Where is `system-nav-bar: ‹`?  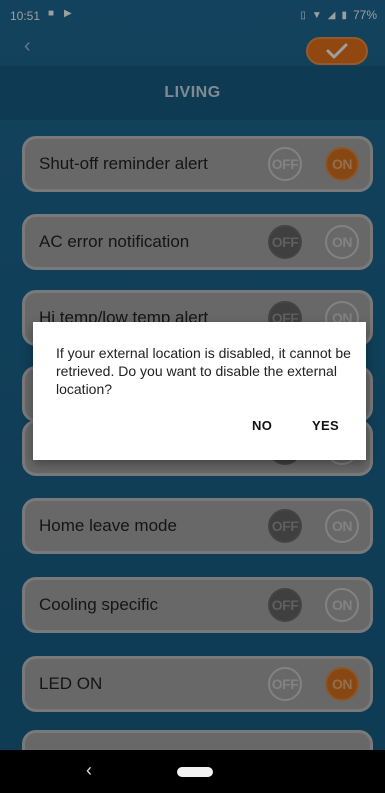
system-nav-bar: ‹ is located at coordinates (192, 771).